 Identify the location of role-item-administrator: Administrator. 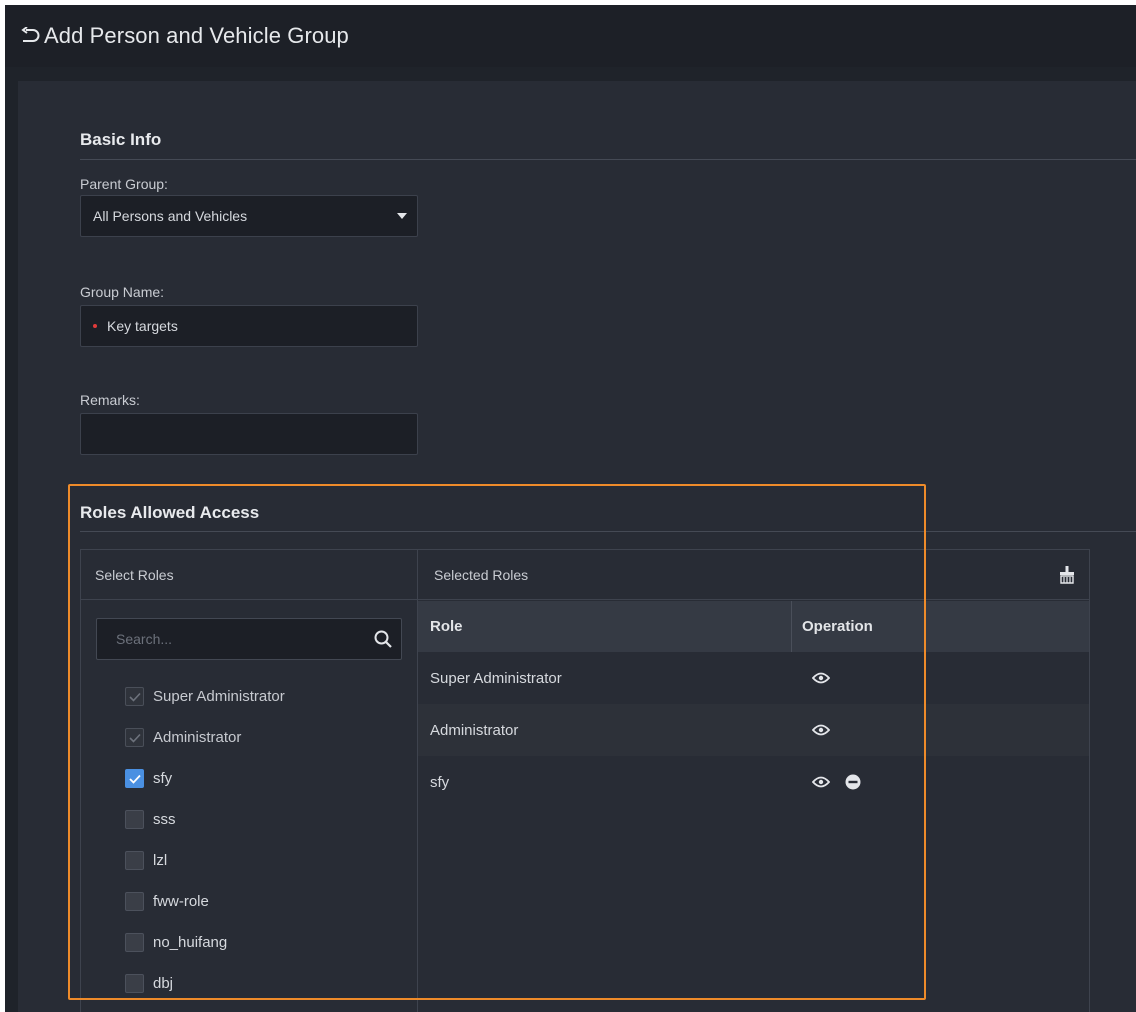
(205, 737).